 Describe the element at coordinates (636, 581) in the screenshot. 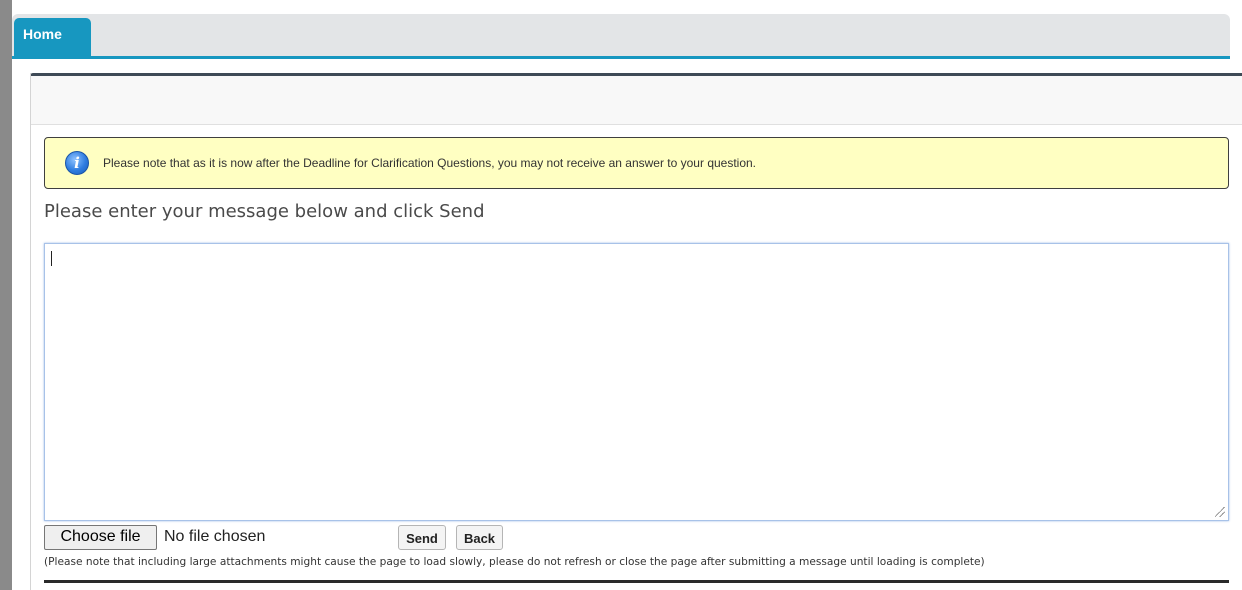

I see `bottom-divider` at that location.